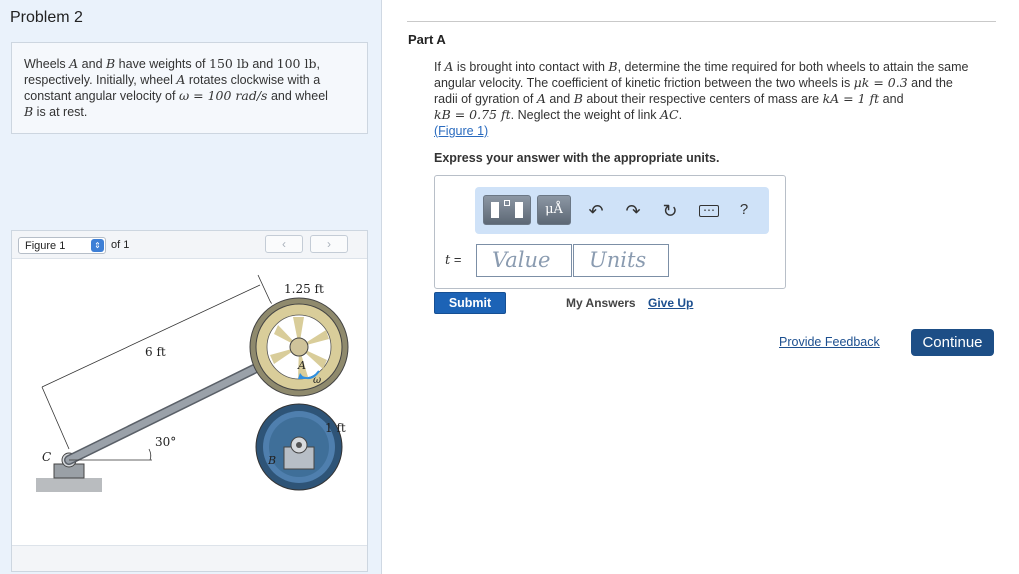 The image size is (1019, 574). I want to click on question-segment: is brought into contact with, so click(531, 67).